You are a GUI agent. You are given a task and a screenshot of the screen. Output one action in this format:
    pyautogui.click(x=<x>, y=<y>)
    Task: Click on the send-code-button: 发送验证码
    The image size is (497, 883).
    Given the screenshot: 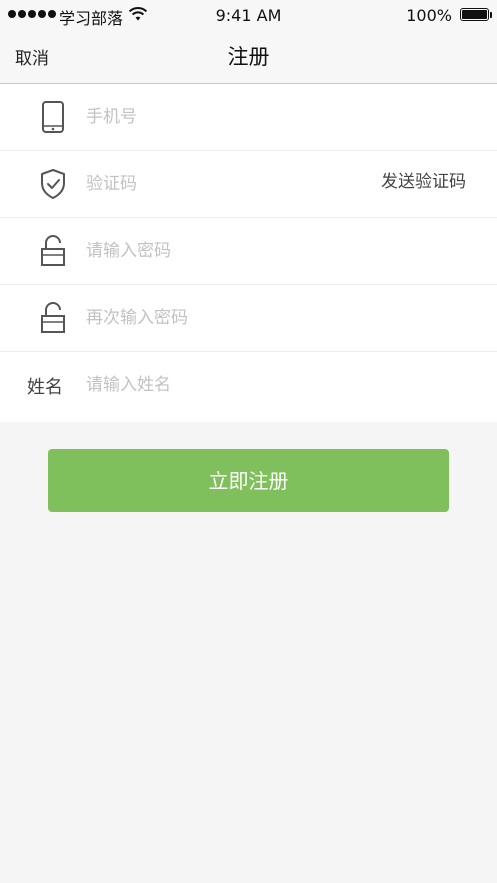 What is the action you would take?
    pyautogui.click(x=423, y=179)
    